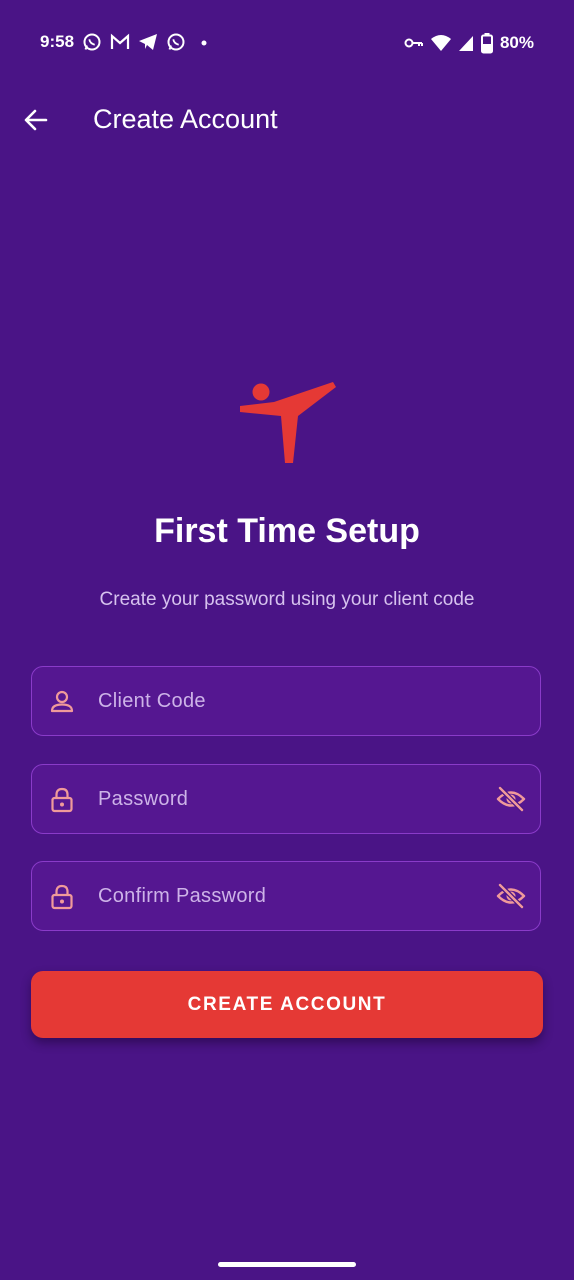 This screenshot has width=574, height=1280. I want to click on create-account-button: CREATE ACCOUNT, so click(287, 1004).